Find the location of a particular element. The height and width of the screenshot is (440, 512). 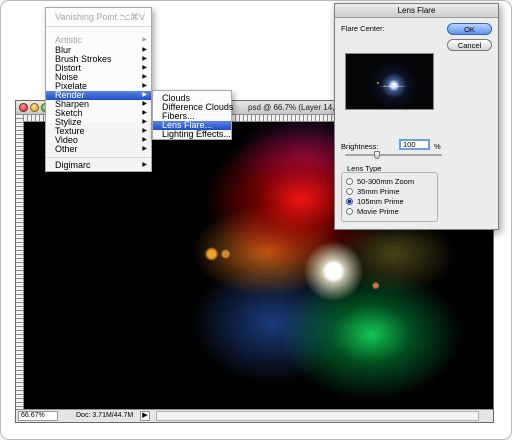

menu-item-other: Other ▶ is located at coordinates (98, 149).